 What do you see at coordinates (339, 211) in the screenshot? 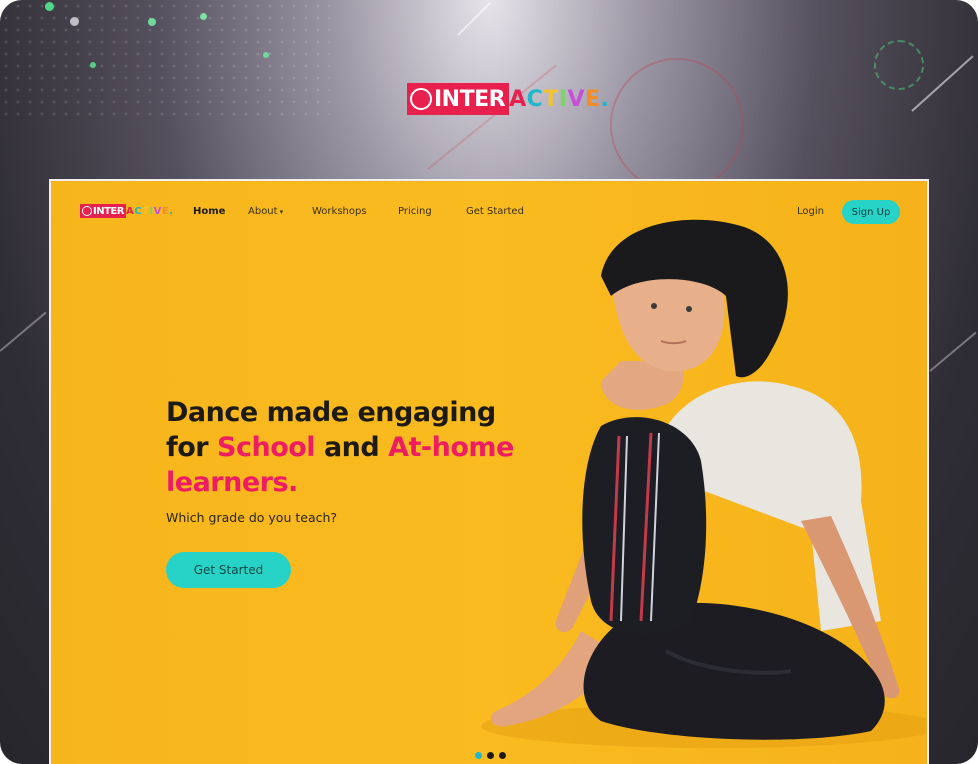
I see `nav-link-workshops: Workshops` at bounding box center [339, 211].